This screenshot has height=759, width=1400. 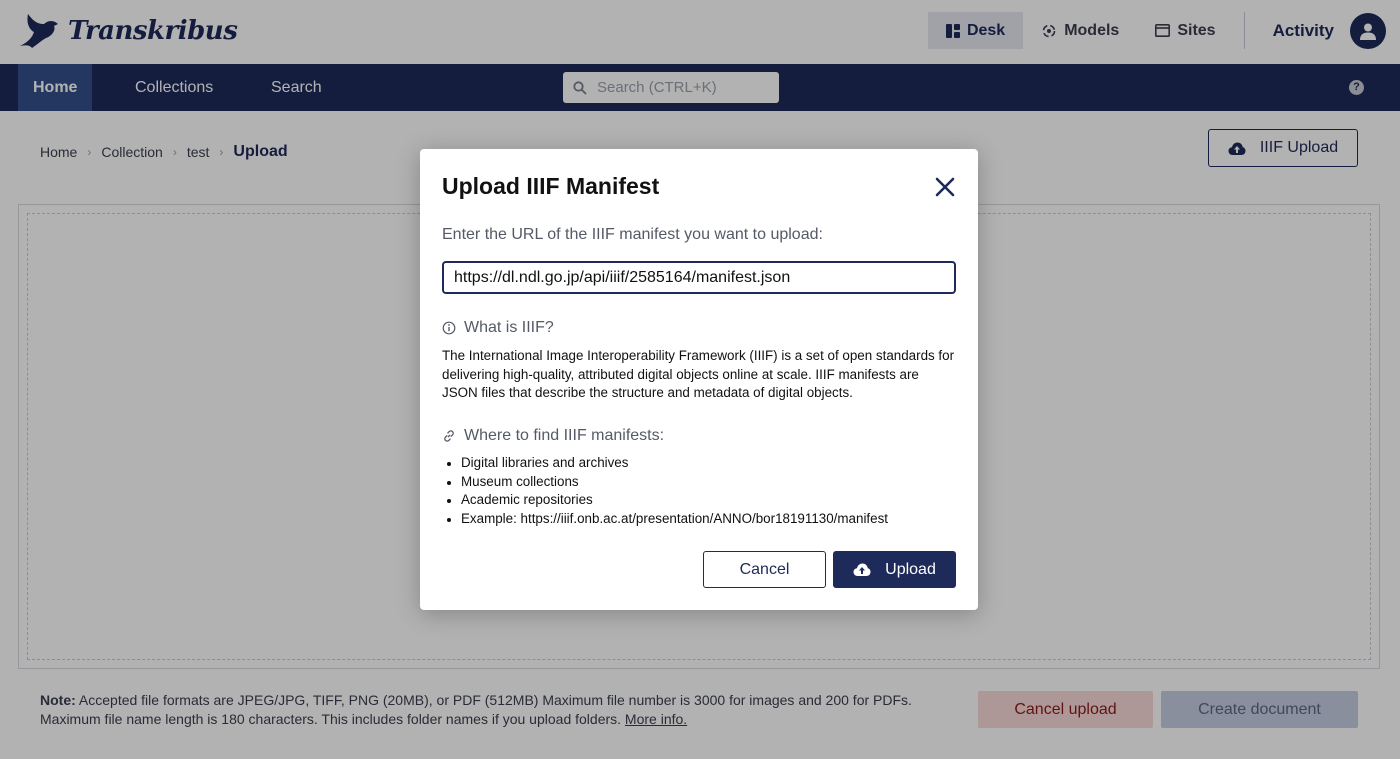 What do you see at coordinates (945, 187) in the screenshot?
I see `close-icon` at bounding box center [945, 187].